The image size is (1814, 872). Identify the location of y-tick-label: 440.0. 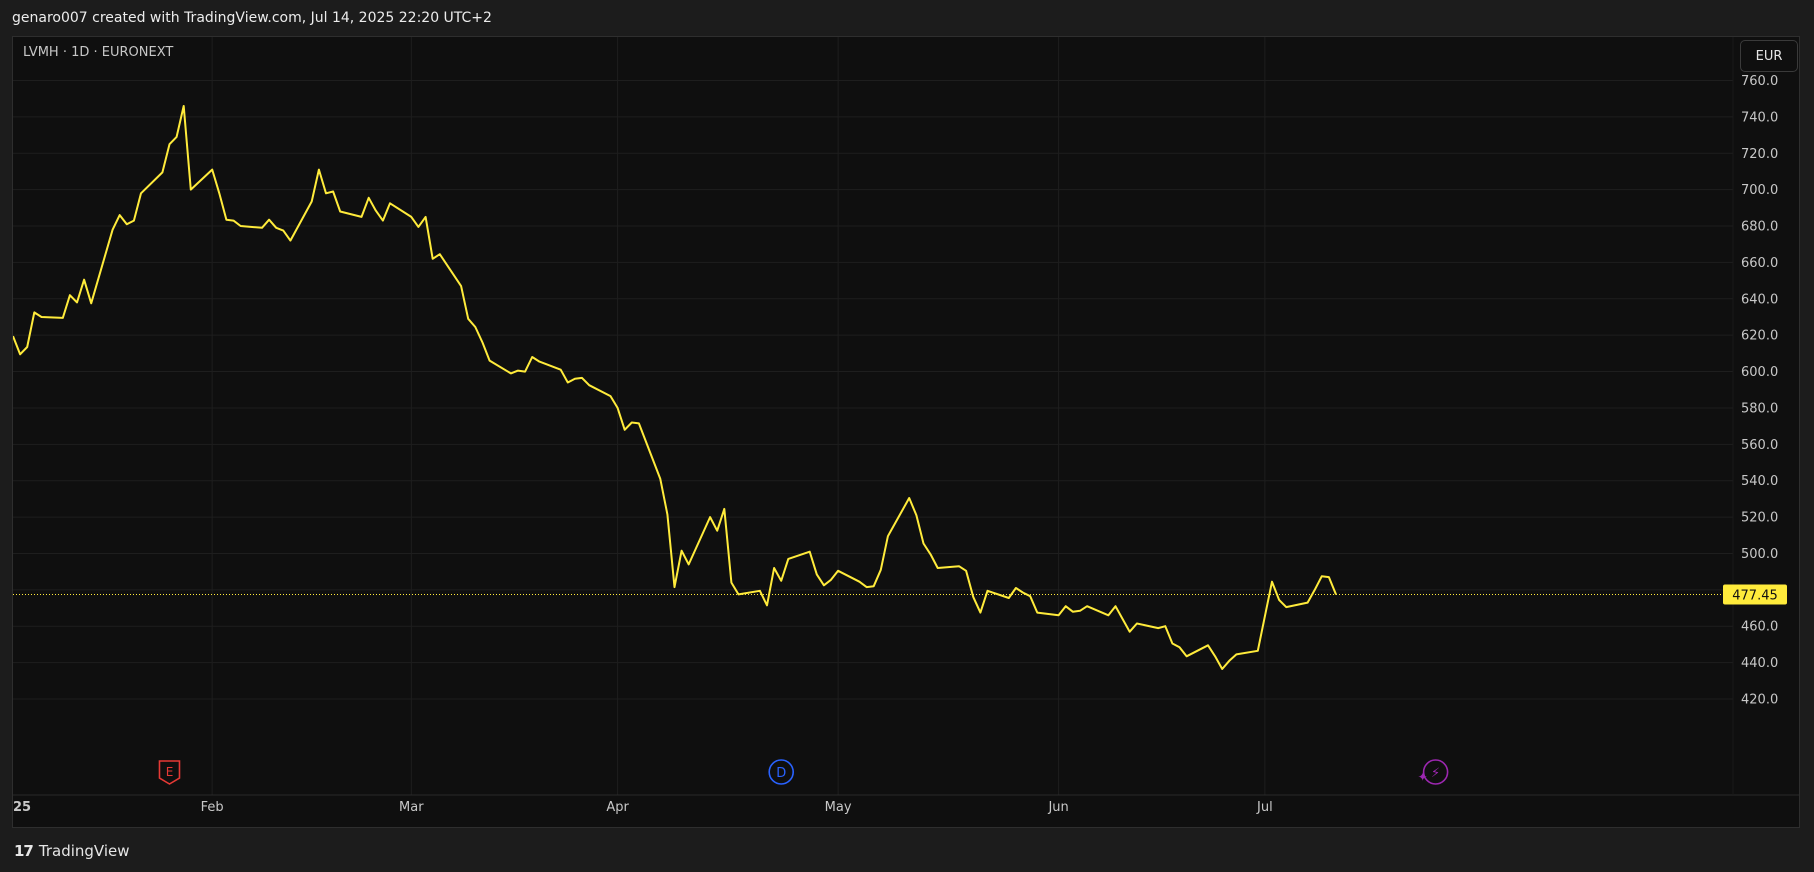
(1759, 663).